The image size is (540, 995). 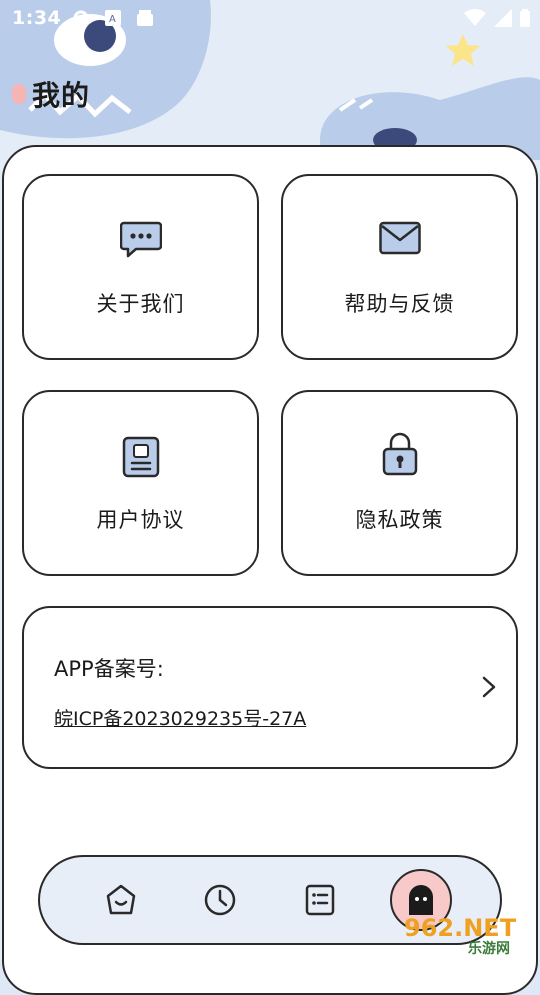 I want to click on chat-bubble-icon, so click(x=140, y=241).